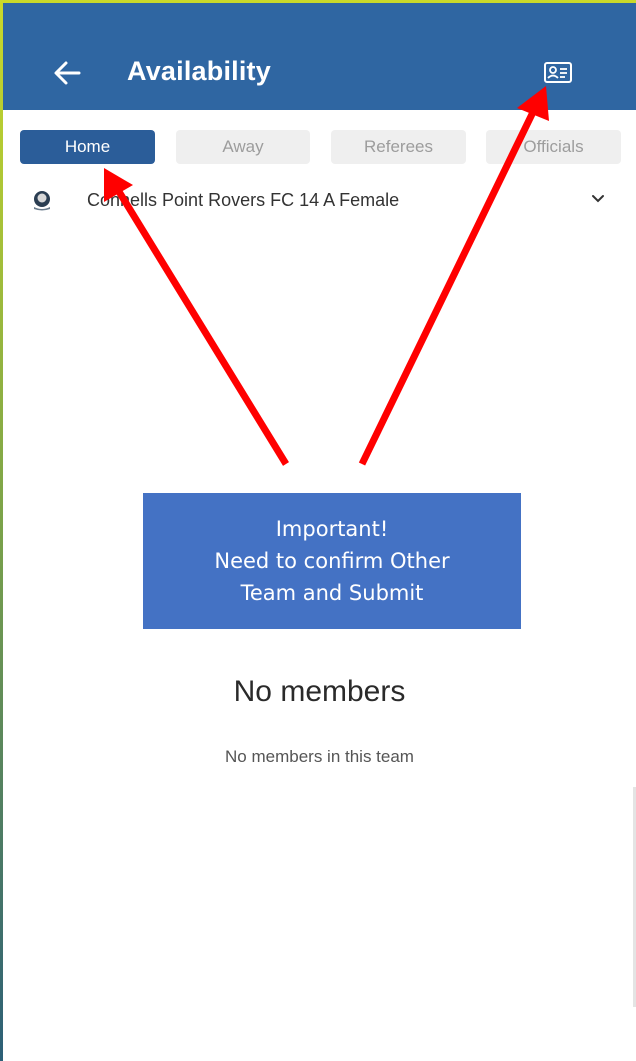  What do you see at coordinates (598, 199) in the screenshot?
I see `chevron-down-icon` at bounding box center [598, 199].